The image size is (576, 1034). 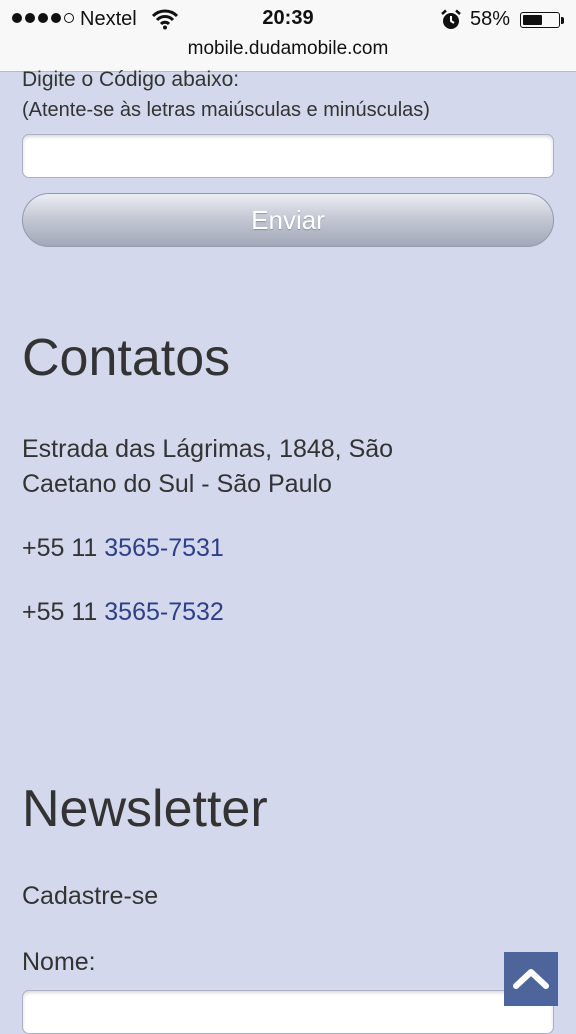 What do you see at coordinates (145, 809) in the screenshot?
I see `newsletter-title: Newsletter` at bounding box center [145, 809].